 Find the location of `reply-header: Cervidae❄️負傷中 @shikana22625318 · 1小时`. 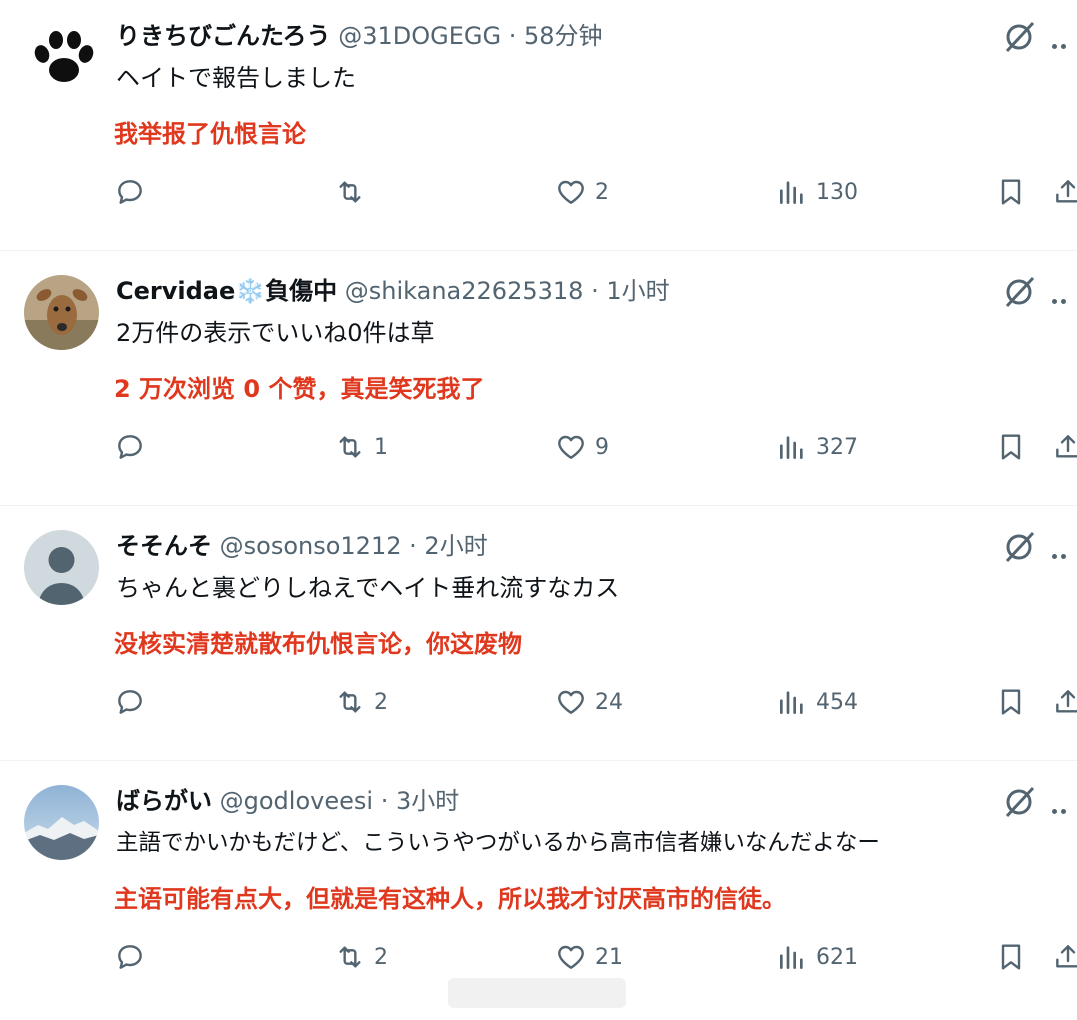

reply-header: Cervidae❄️負傷中 @shikana22625318 · 1小时 is located at coordinates (393, 291).